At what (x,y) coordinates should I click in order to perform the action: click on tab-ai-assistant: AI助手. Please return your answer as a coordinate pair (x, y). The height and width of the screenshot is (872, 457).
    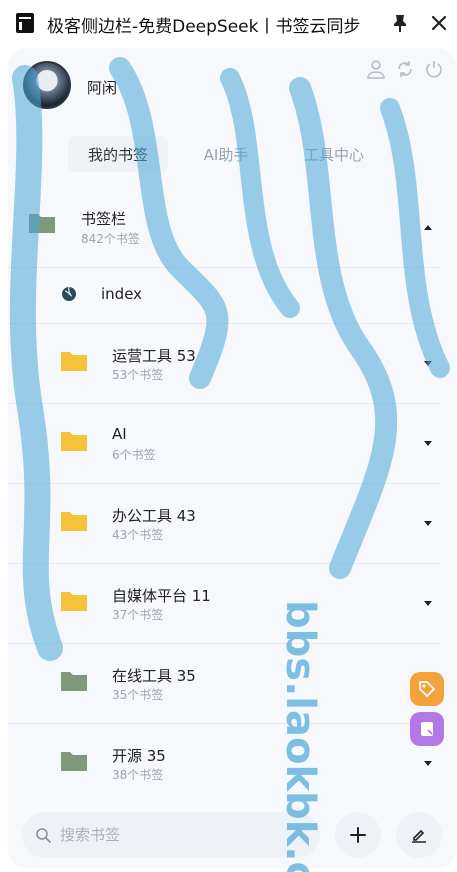
    Looking at the image, I should click on (226, 154).